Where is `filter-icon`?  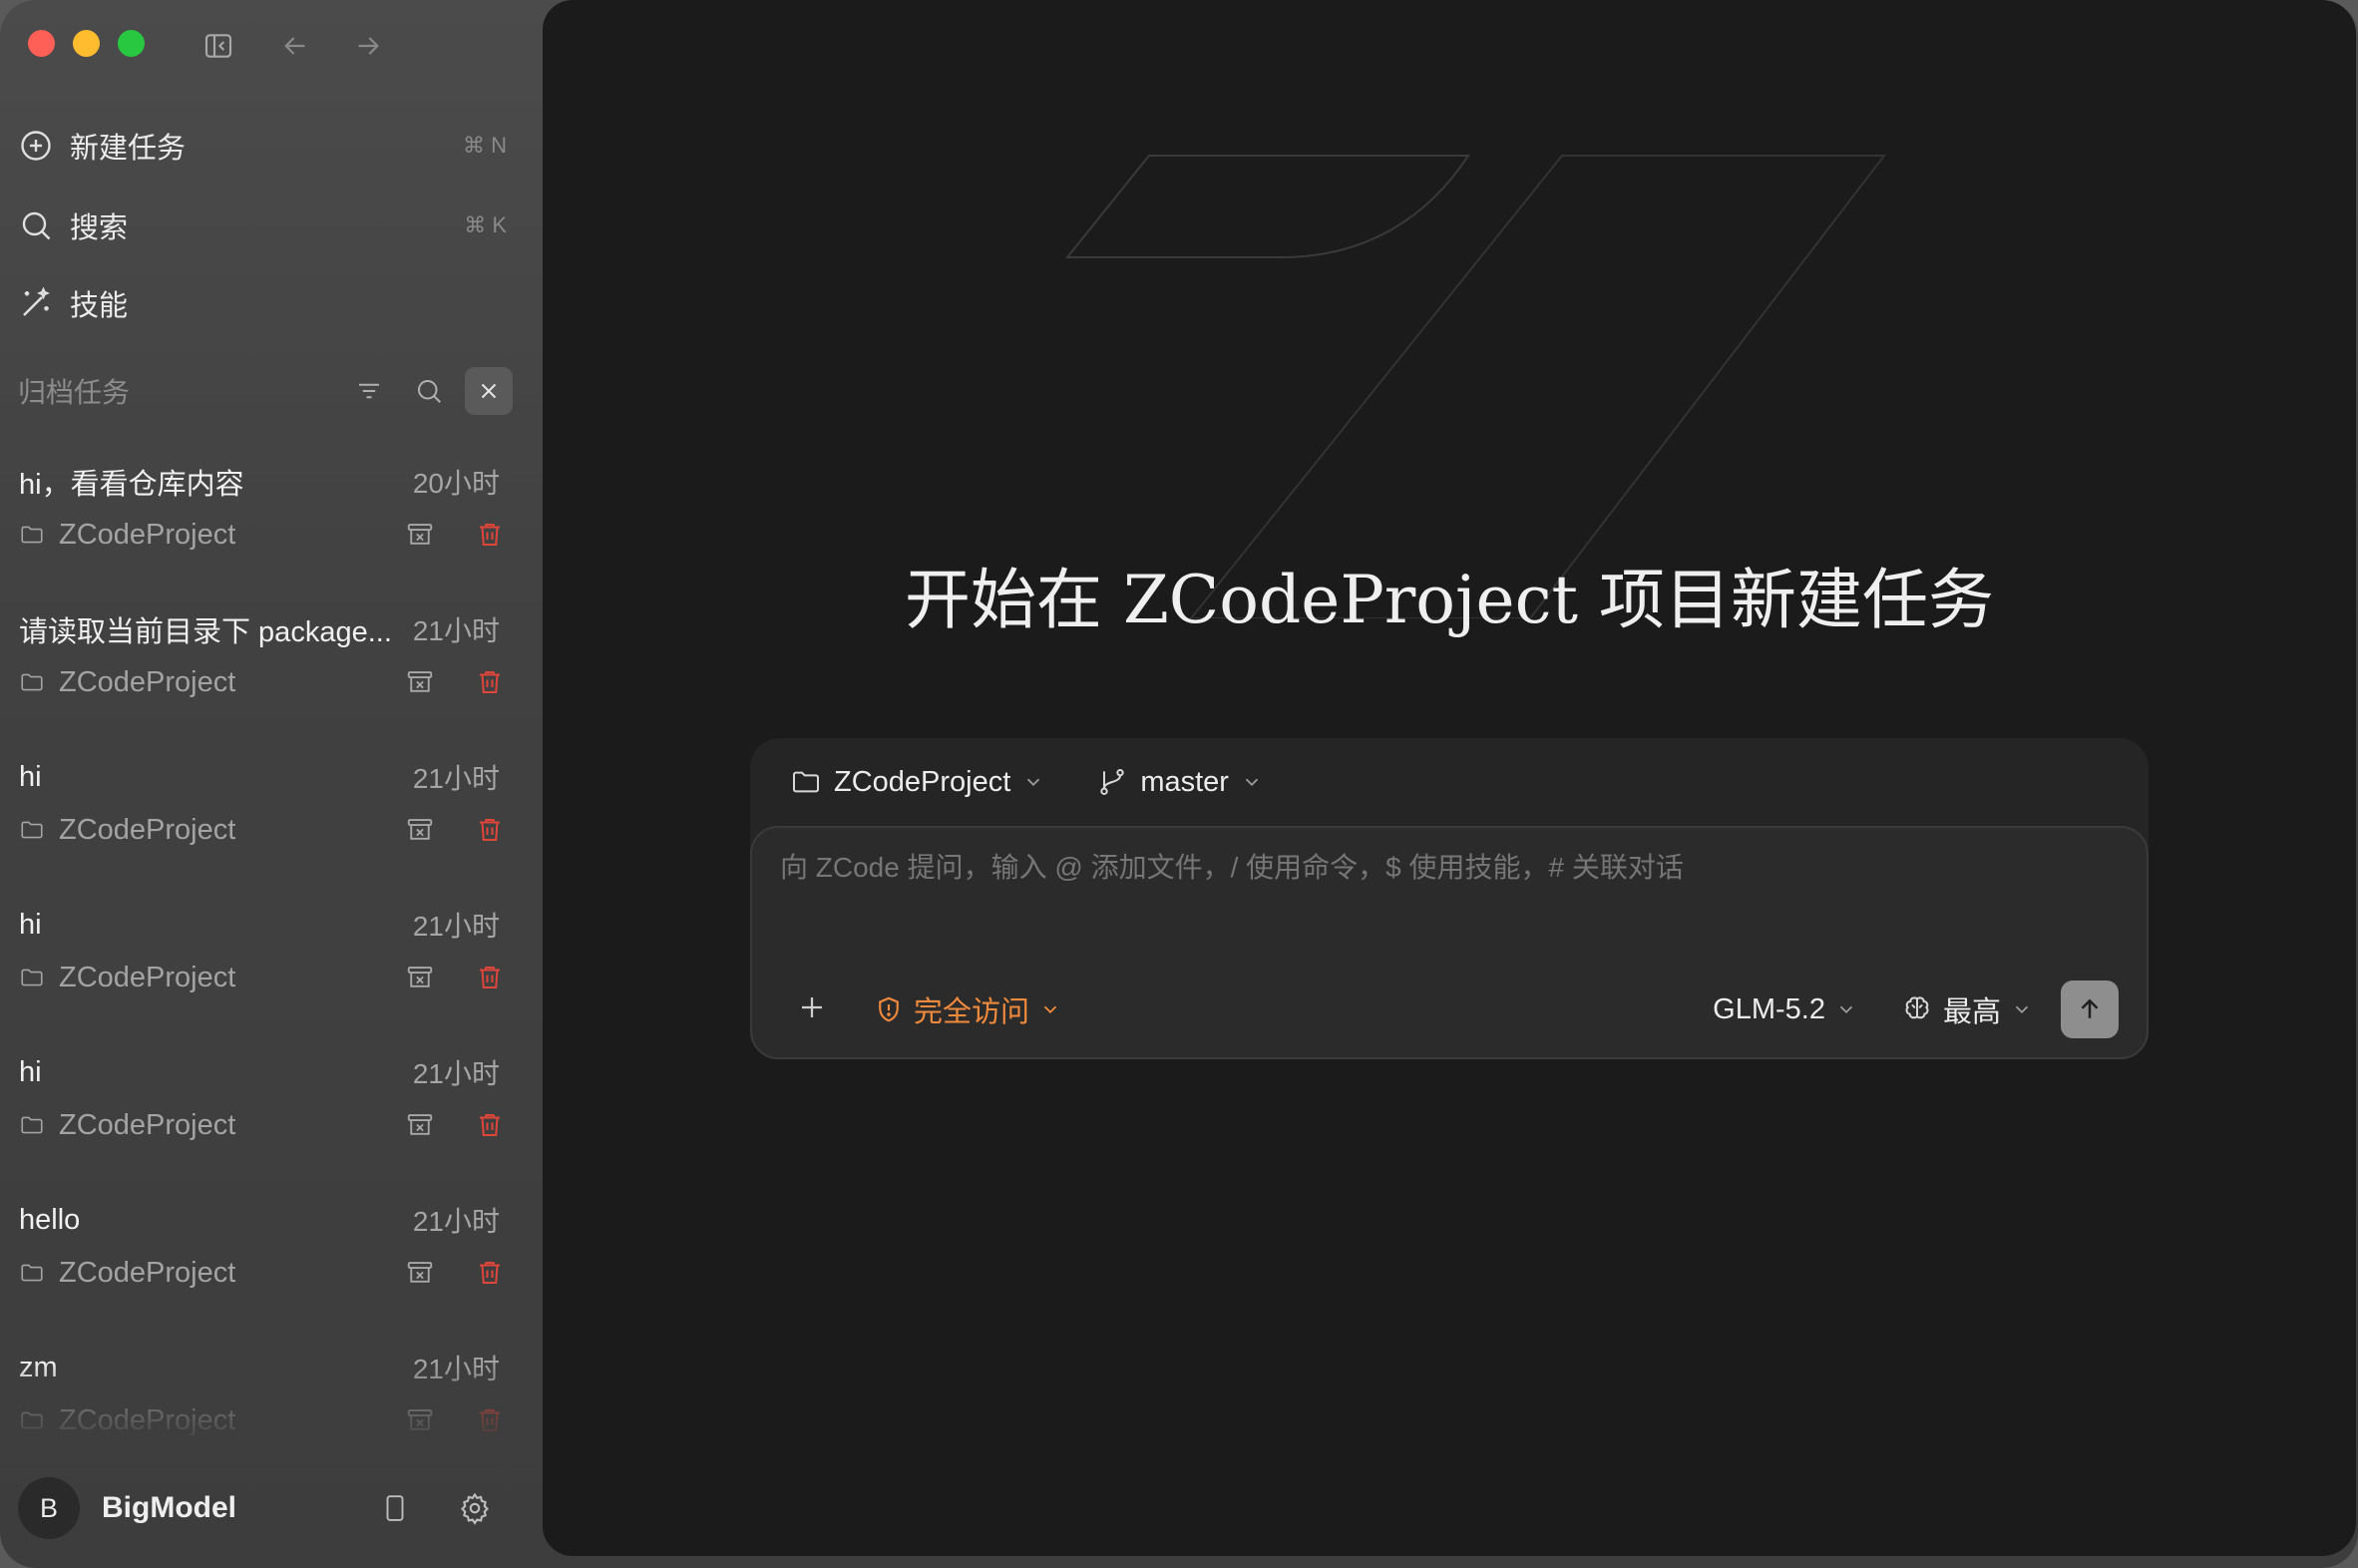
filter-icon is located at coordinates (369, 391).